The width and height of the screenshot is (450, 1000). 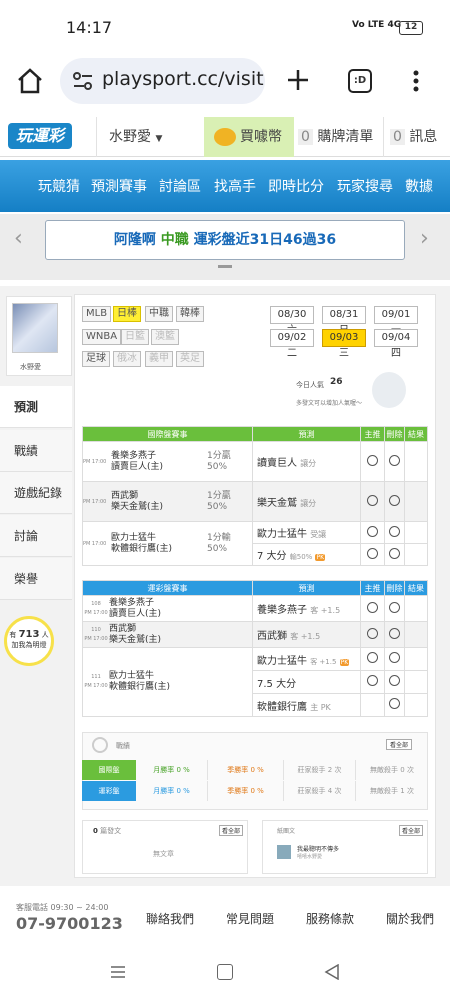 What do you see at coordinates (162, 81) in the screenshot?
I see `address-bar: playsport.cc/visit` at bounding box center [162, 81].